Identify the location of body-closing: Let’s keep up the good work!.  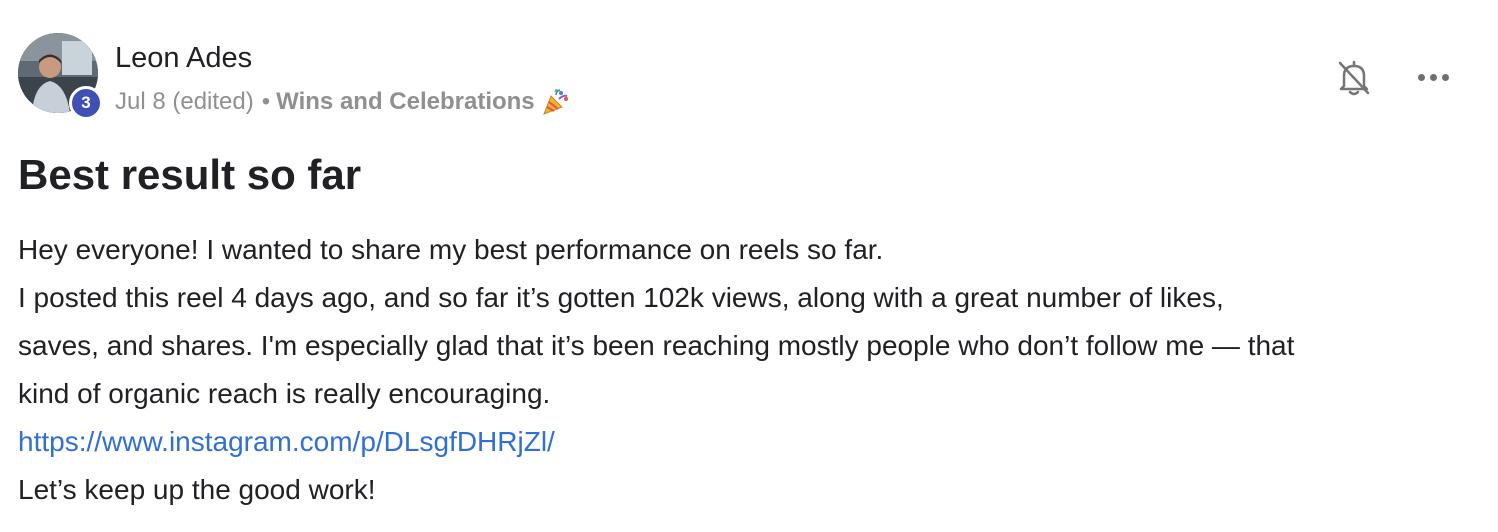
(197, 489).